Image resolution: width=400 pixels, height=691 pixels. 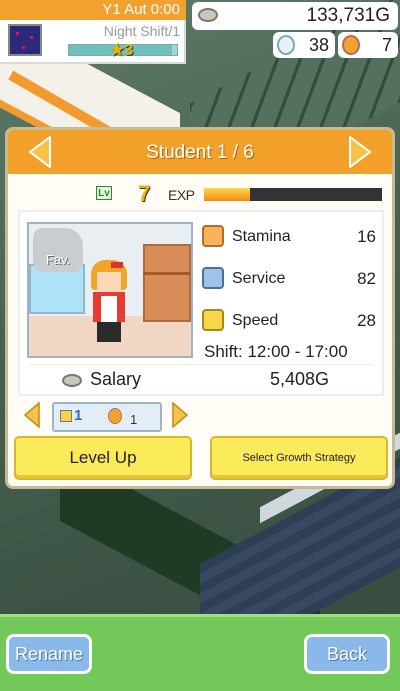 I want to click on idea-counter: 38, so click(x=304, y=45).